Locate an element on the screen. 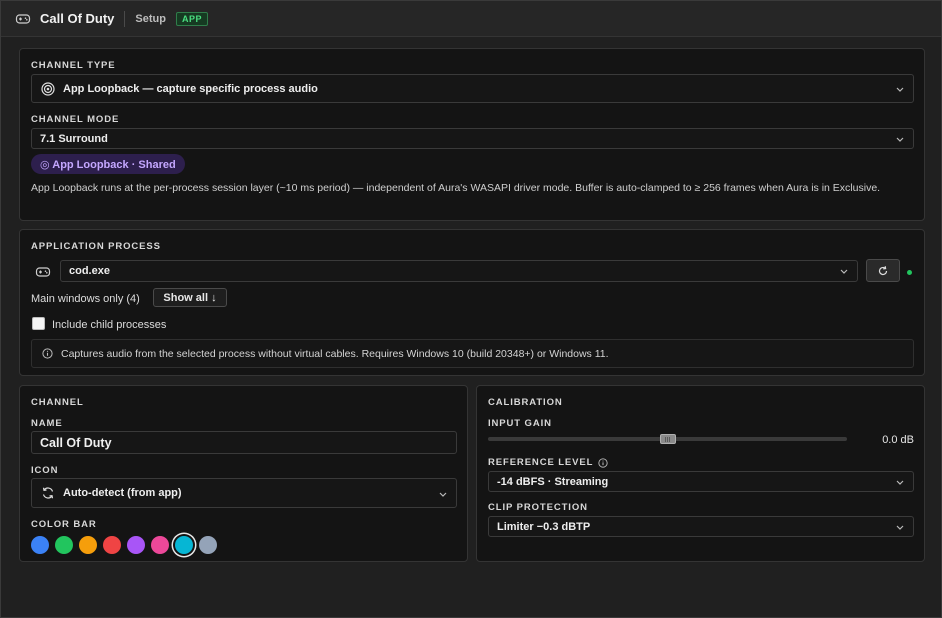 This screenshot has height=618, width=942. channel-mode-label: CHANNEL MODE is located at coordinates (75, 119).